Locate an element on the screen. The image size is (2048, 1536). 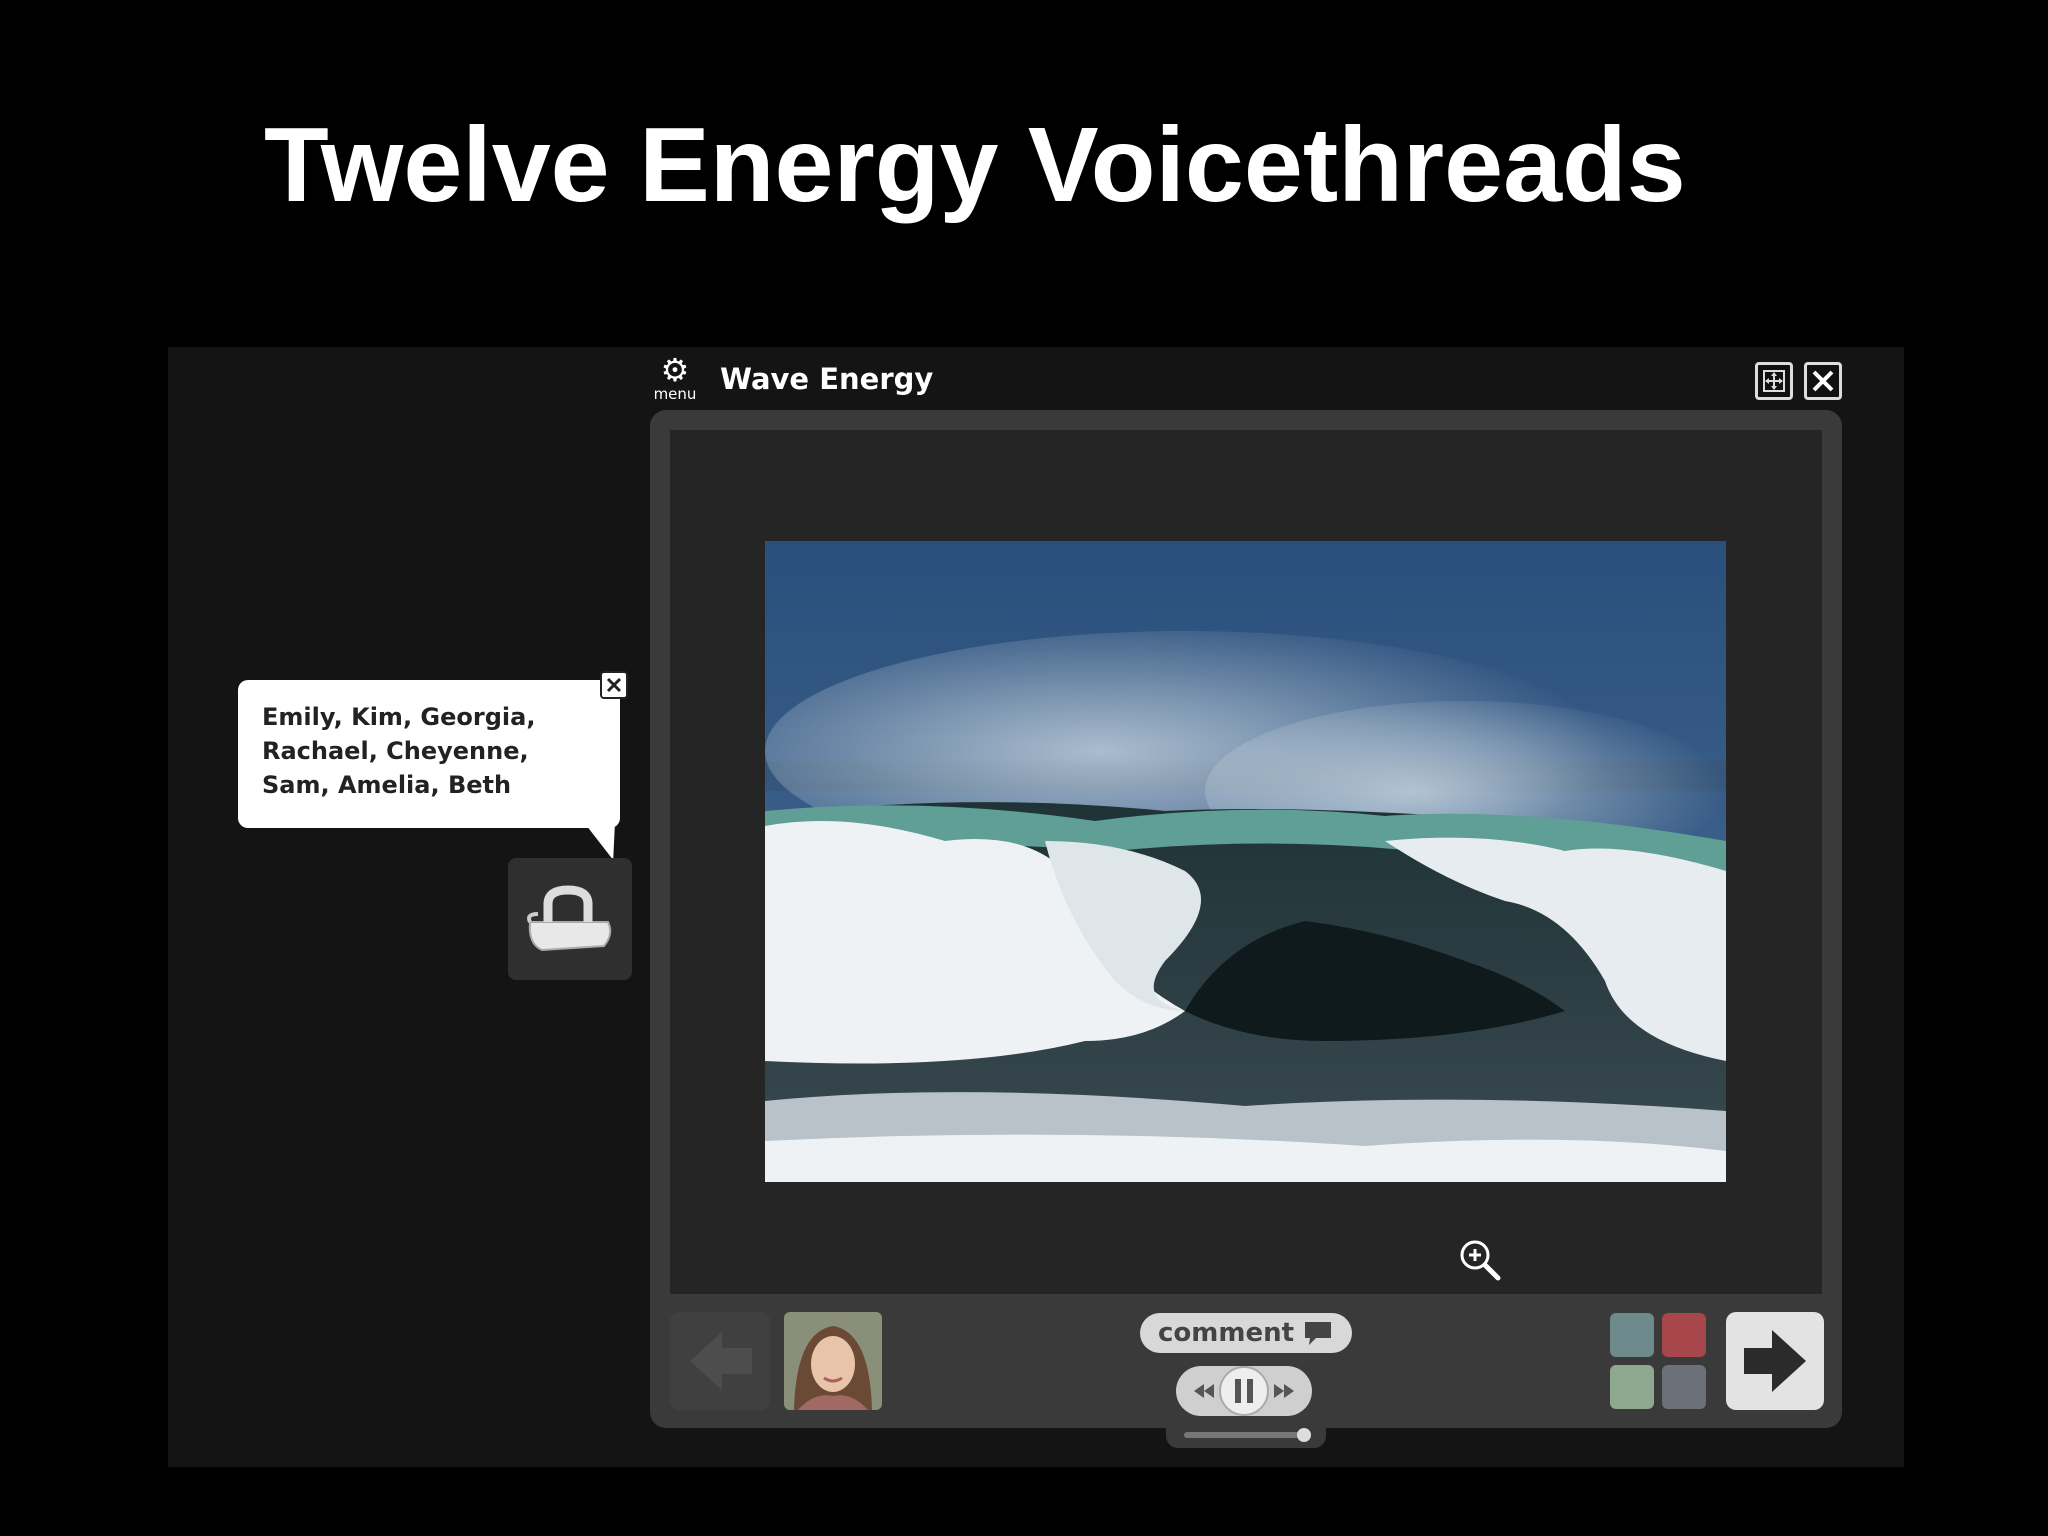
arrow-left-icon is located at coordinates (721, 1361).